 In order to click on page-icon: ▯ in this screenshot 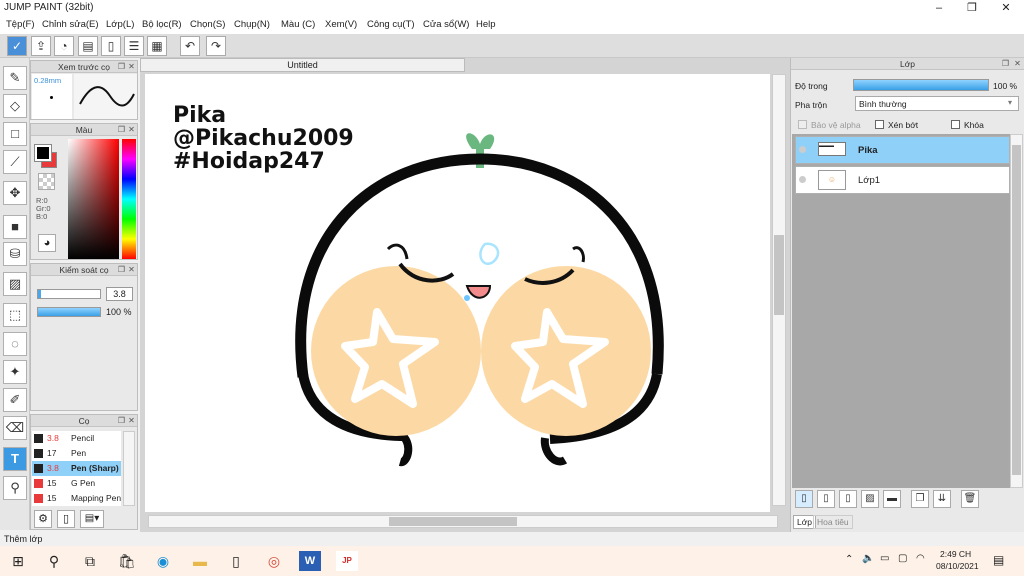, I will do `click(111, 46)`.